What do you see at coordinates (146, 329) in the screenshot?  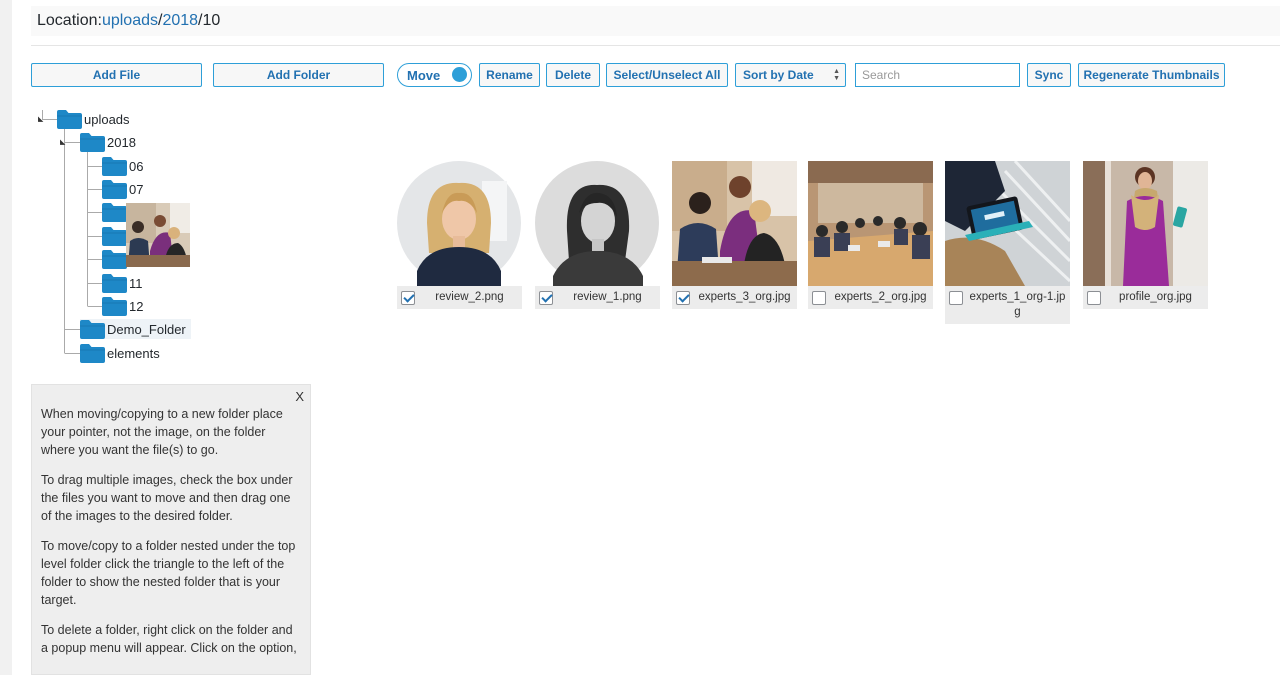 I see `tree-folder-label: Demo_Folder` at bounding box center [146, 329].